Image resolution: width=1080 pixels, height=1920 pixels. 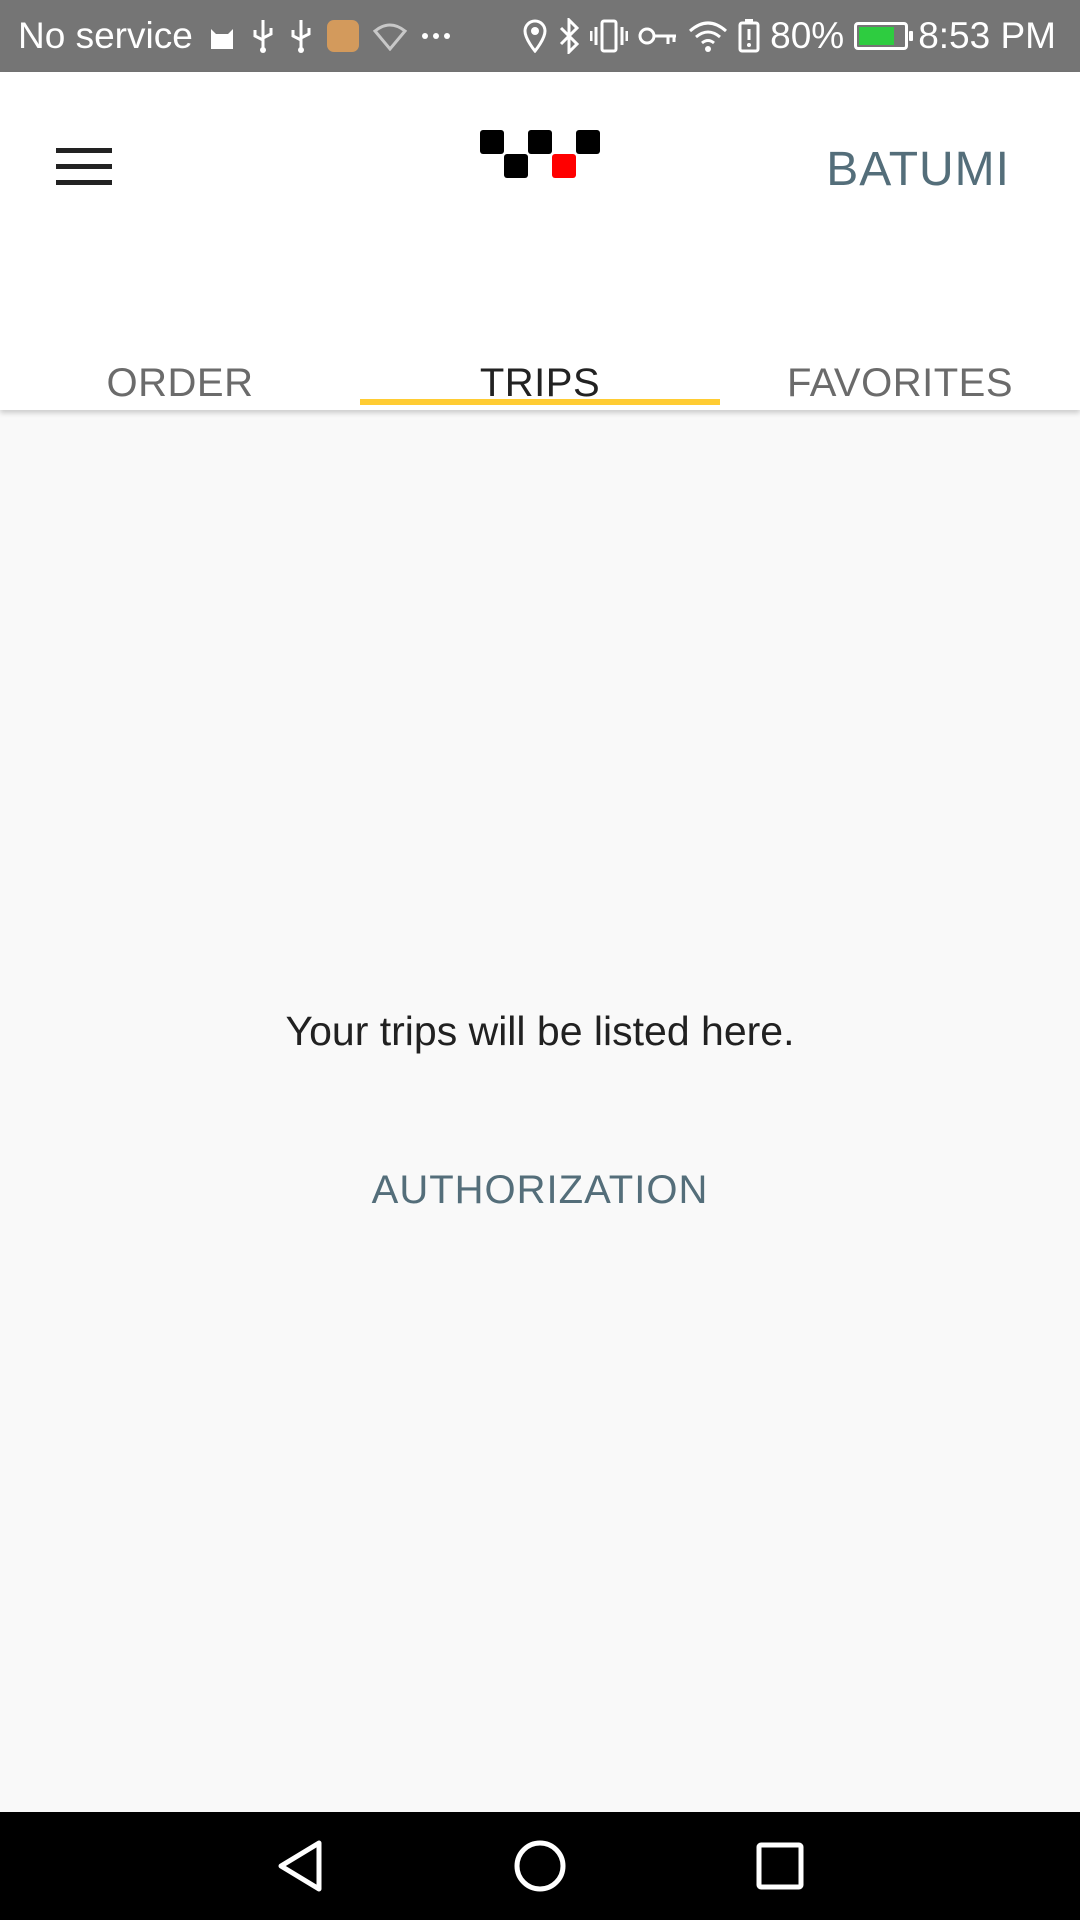 I want to click on app-icon, so click(x=342, y=36).